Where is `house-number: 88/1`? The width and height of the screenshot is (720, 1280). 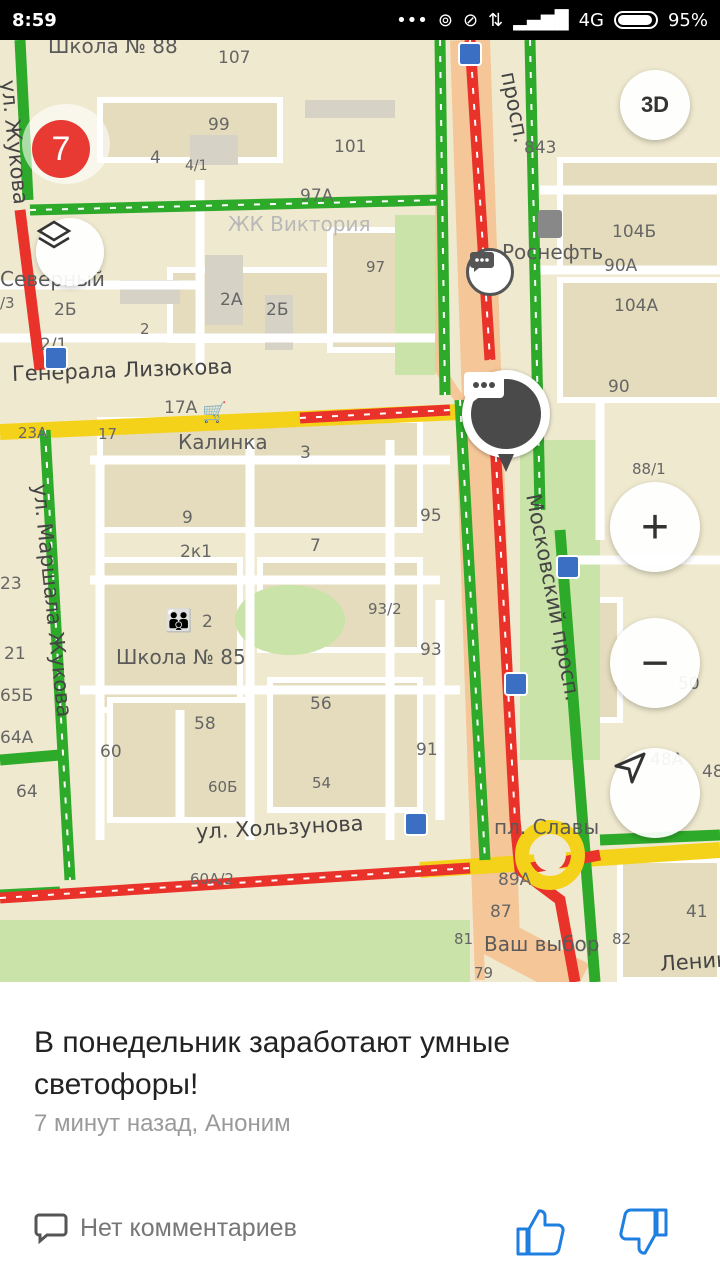 house-number: 88/1 is located at coordinates (649, 469).